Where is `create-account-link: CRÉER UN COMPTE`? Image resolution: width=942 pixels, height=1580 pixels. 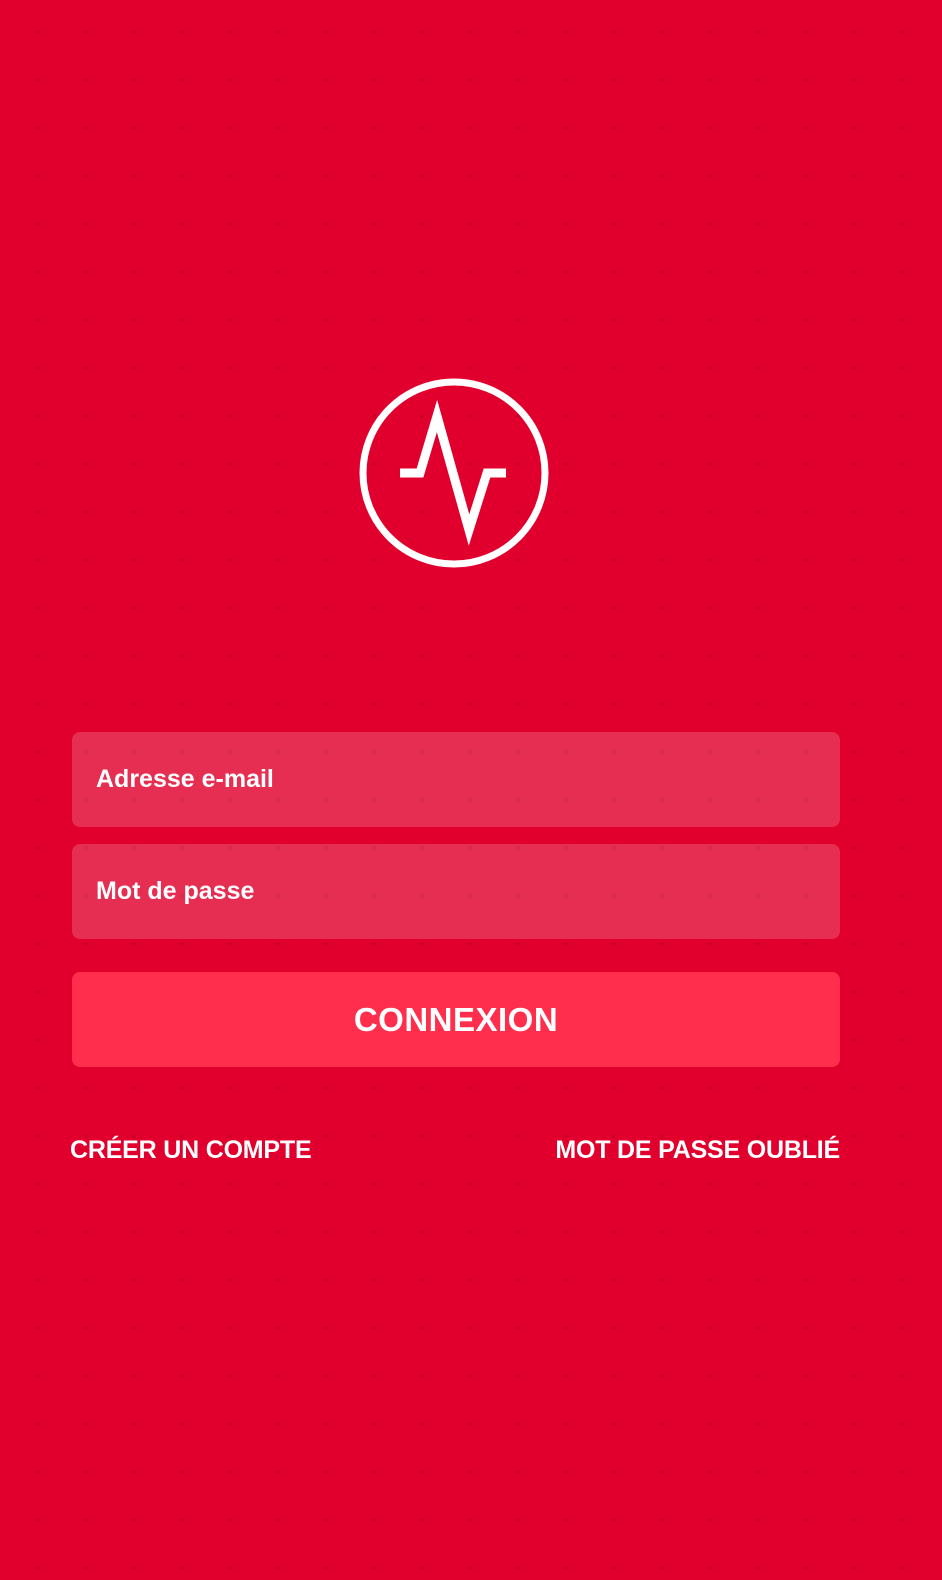
create-account-link: CRÉER UN COMPTE is located at coordinates (191, 1150).